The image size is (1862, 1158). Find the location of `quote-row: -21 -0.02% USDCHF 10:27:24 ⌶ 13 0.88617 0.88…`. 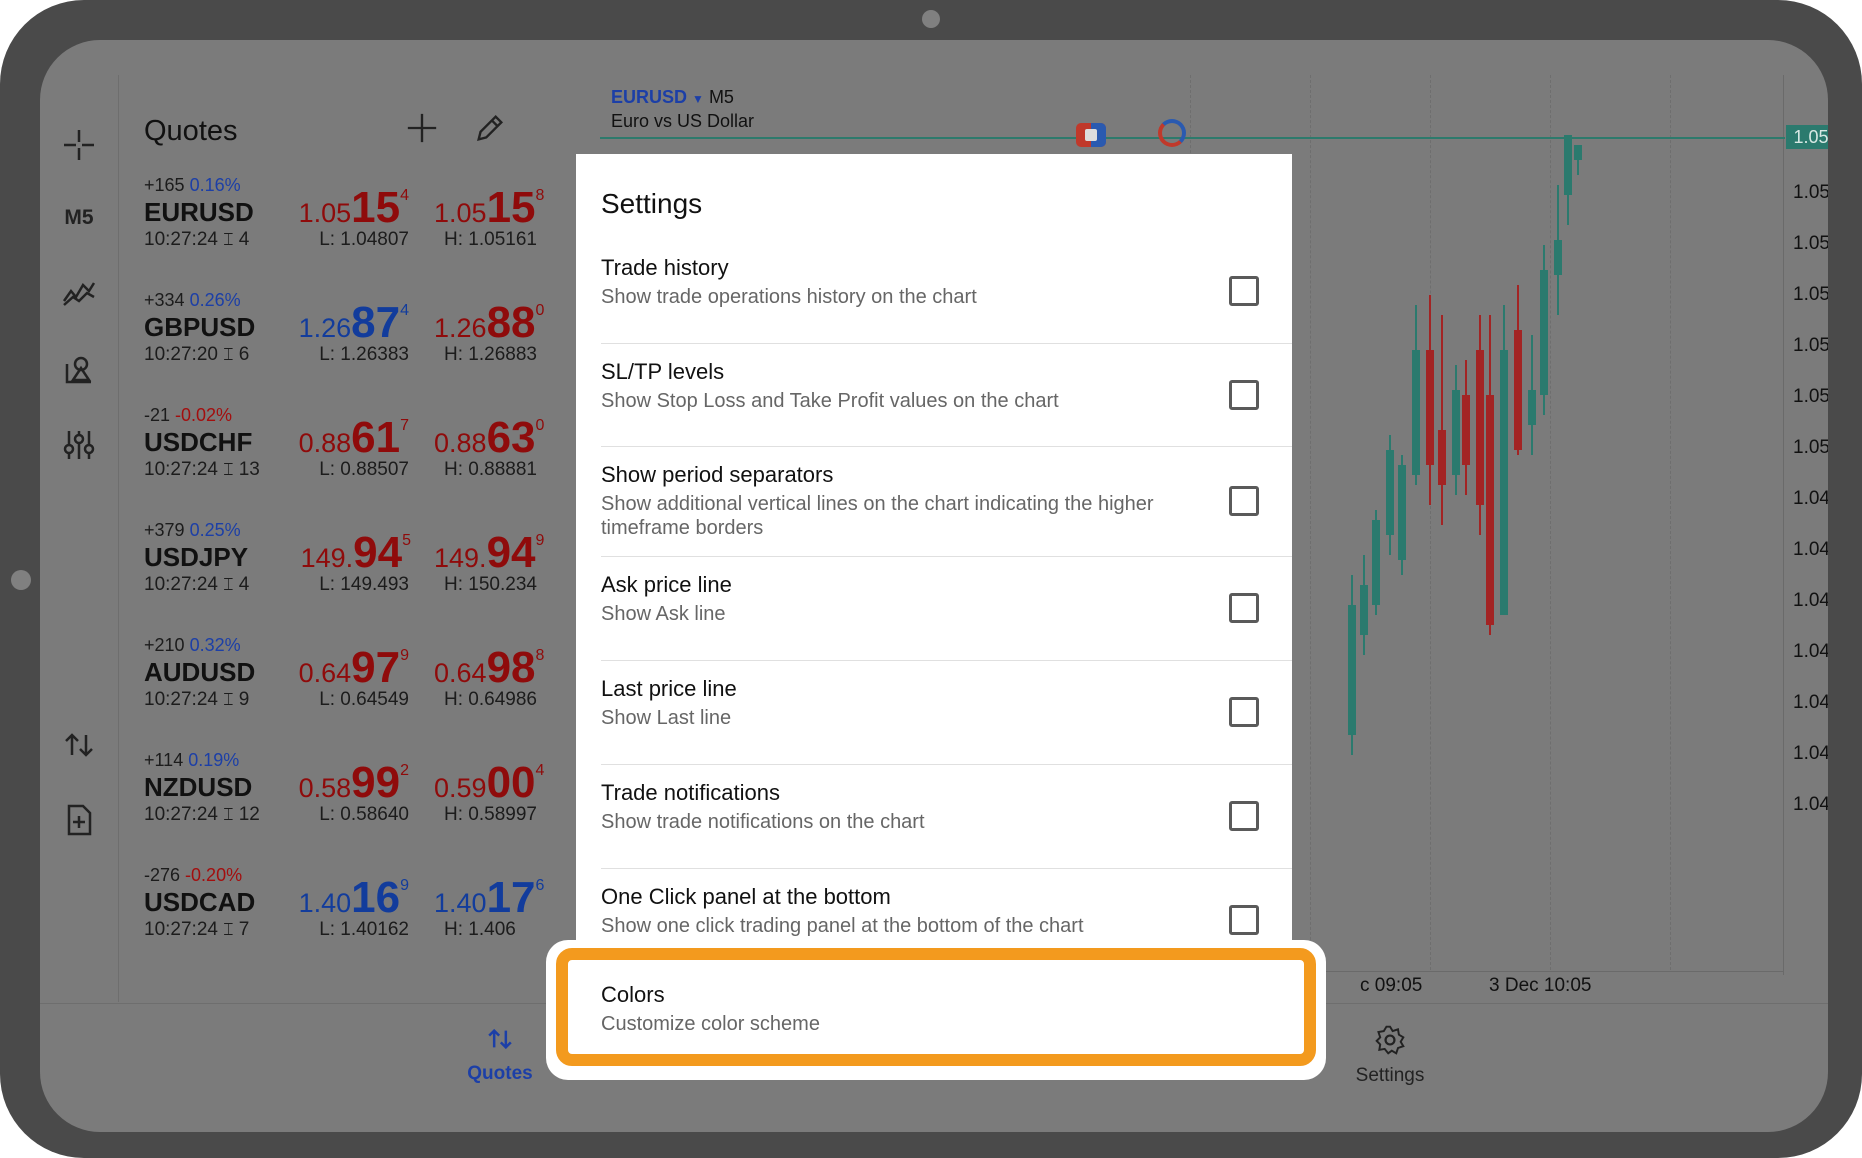

quote-row: -21 -0.02% USDCHF 10:27:24 ⌶ 13 0.88617 0.88… is located at coordinates (359, 452).